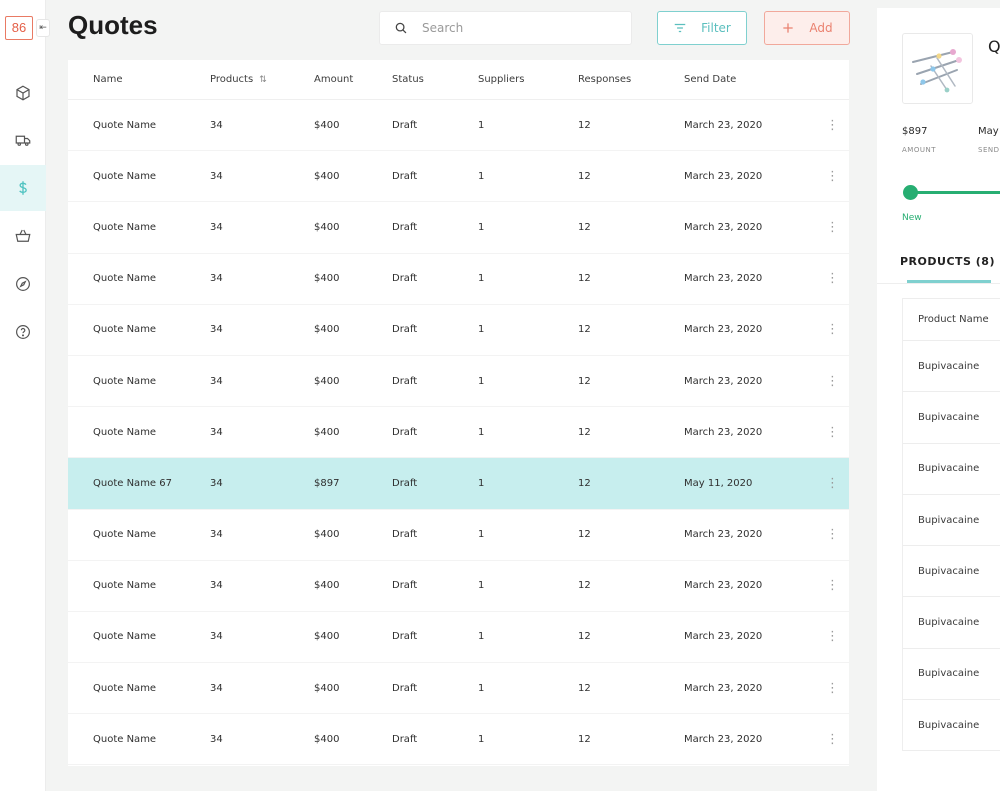 The image size is (1000, 791). What do you see at coordinates (910, 192) in the screenshot?
I see `status-progress-dot` at bounding box center [910, 192].